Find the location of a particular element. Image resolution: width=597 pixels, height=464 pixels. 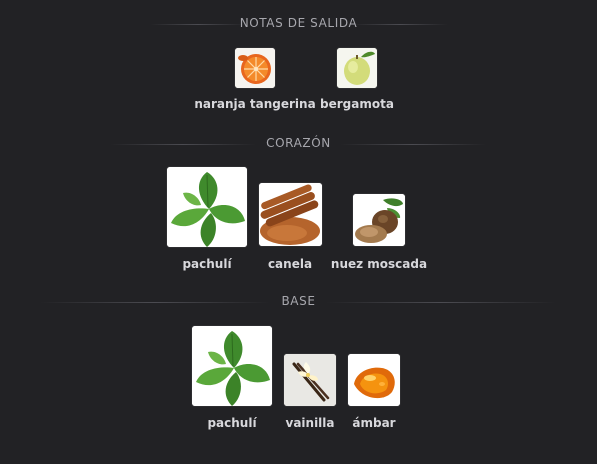

orange-icon is located at coordinates (255, 68).